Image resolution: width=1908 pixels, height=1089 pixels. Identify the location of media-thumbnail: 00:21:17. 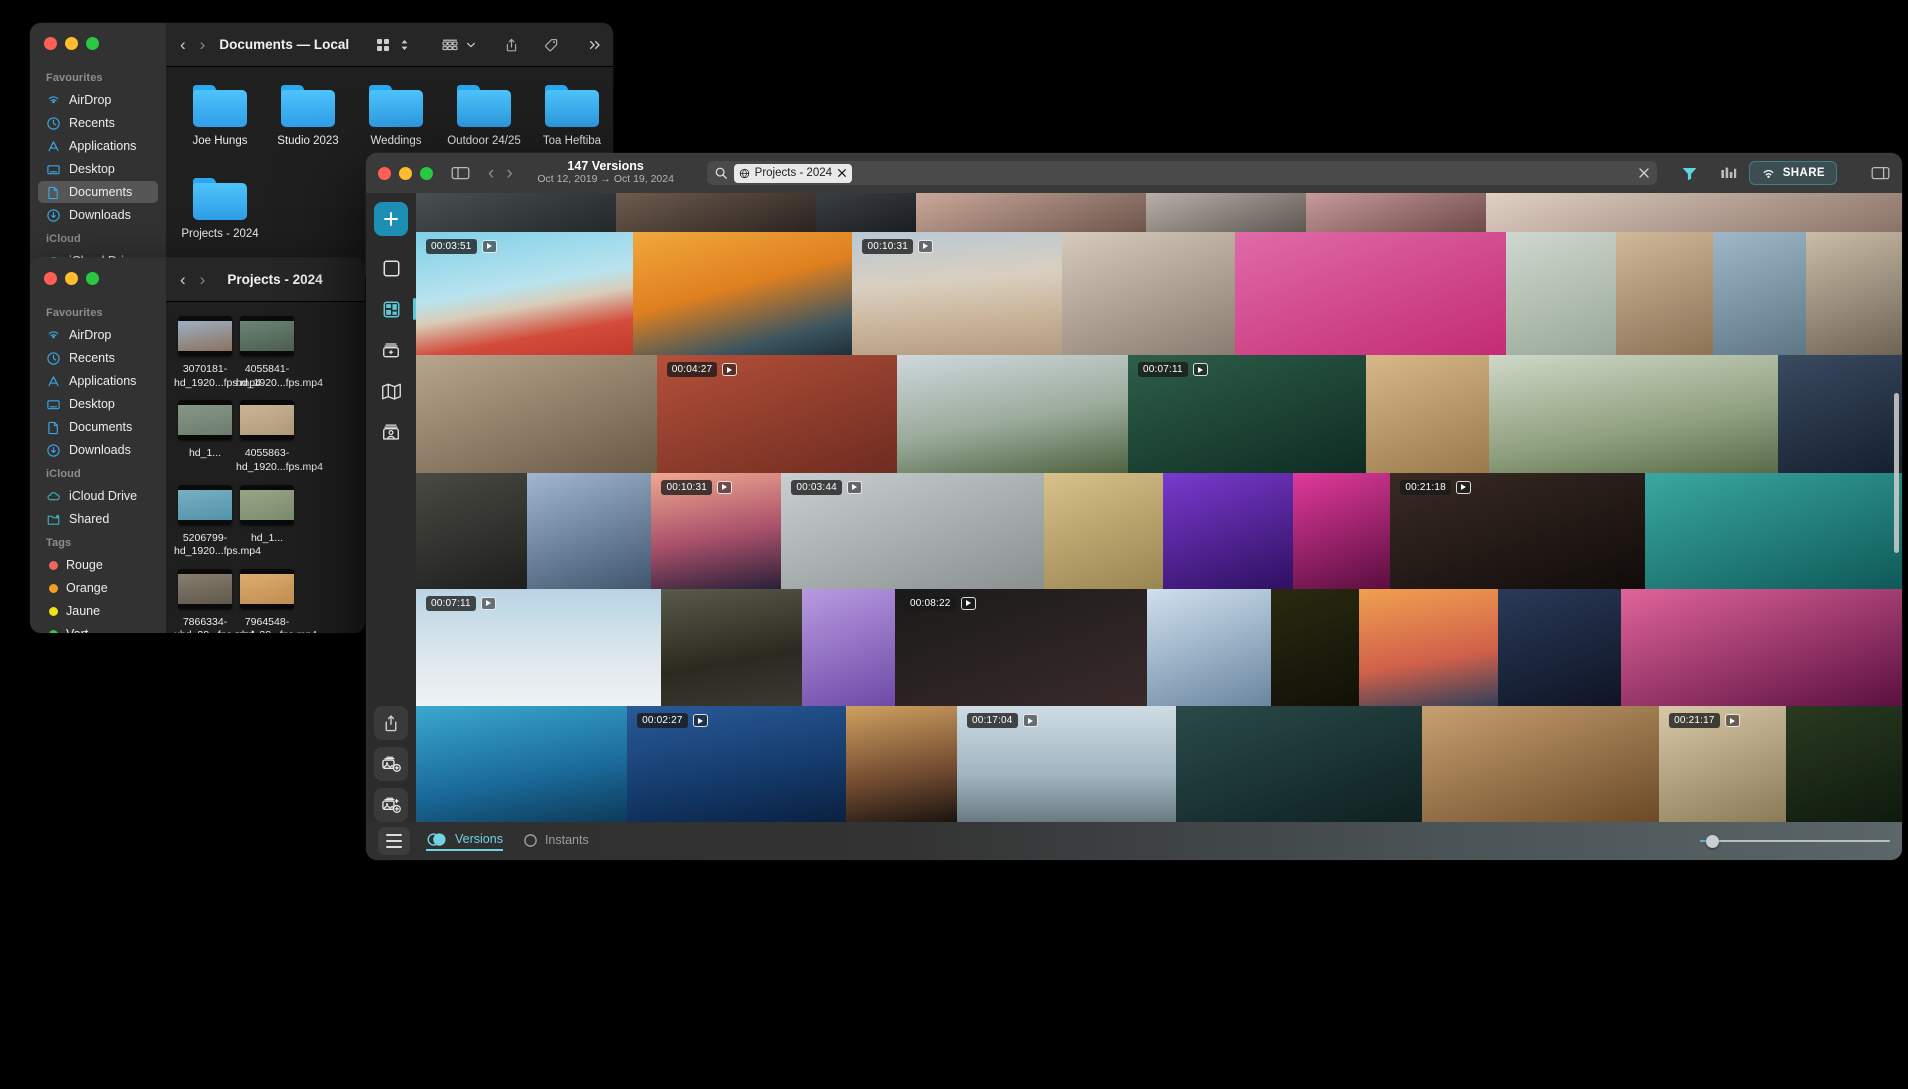
(1722, 764).